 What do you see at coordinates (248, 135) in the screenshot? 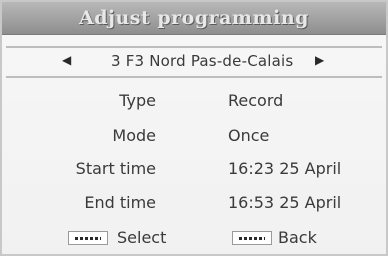
I see `mode-value: Once` at bounding box center [248, 135].